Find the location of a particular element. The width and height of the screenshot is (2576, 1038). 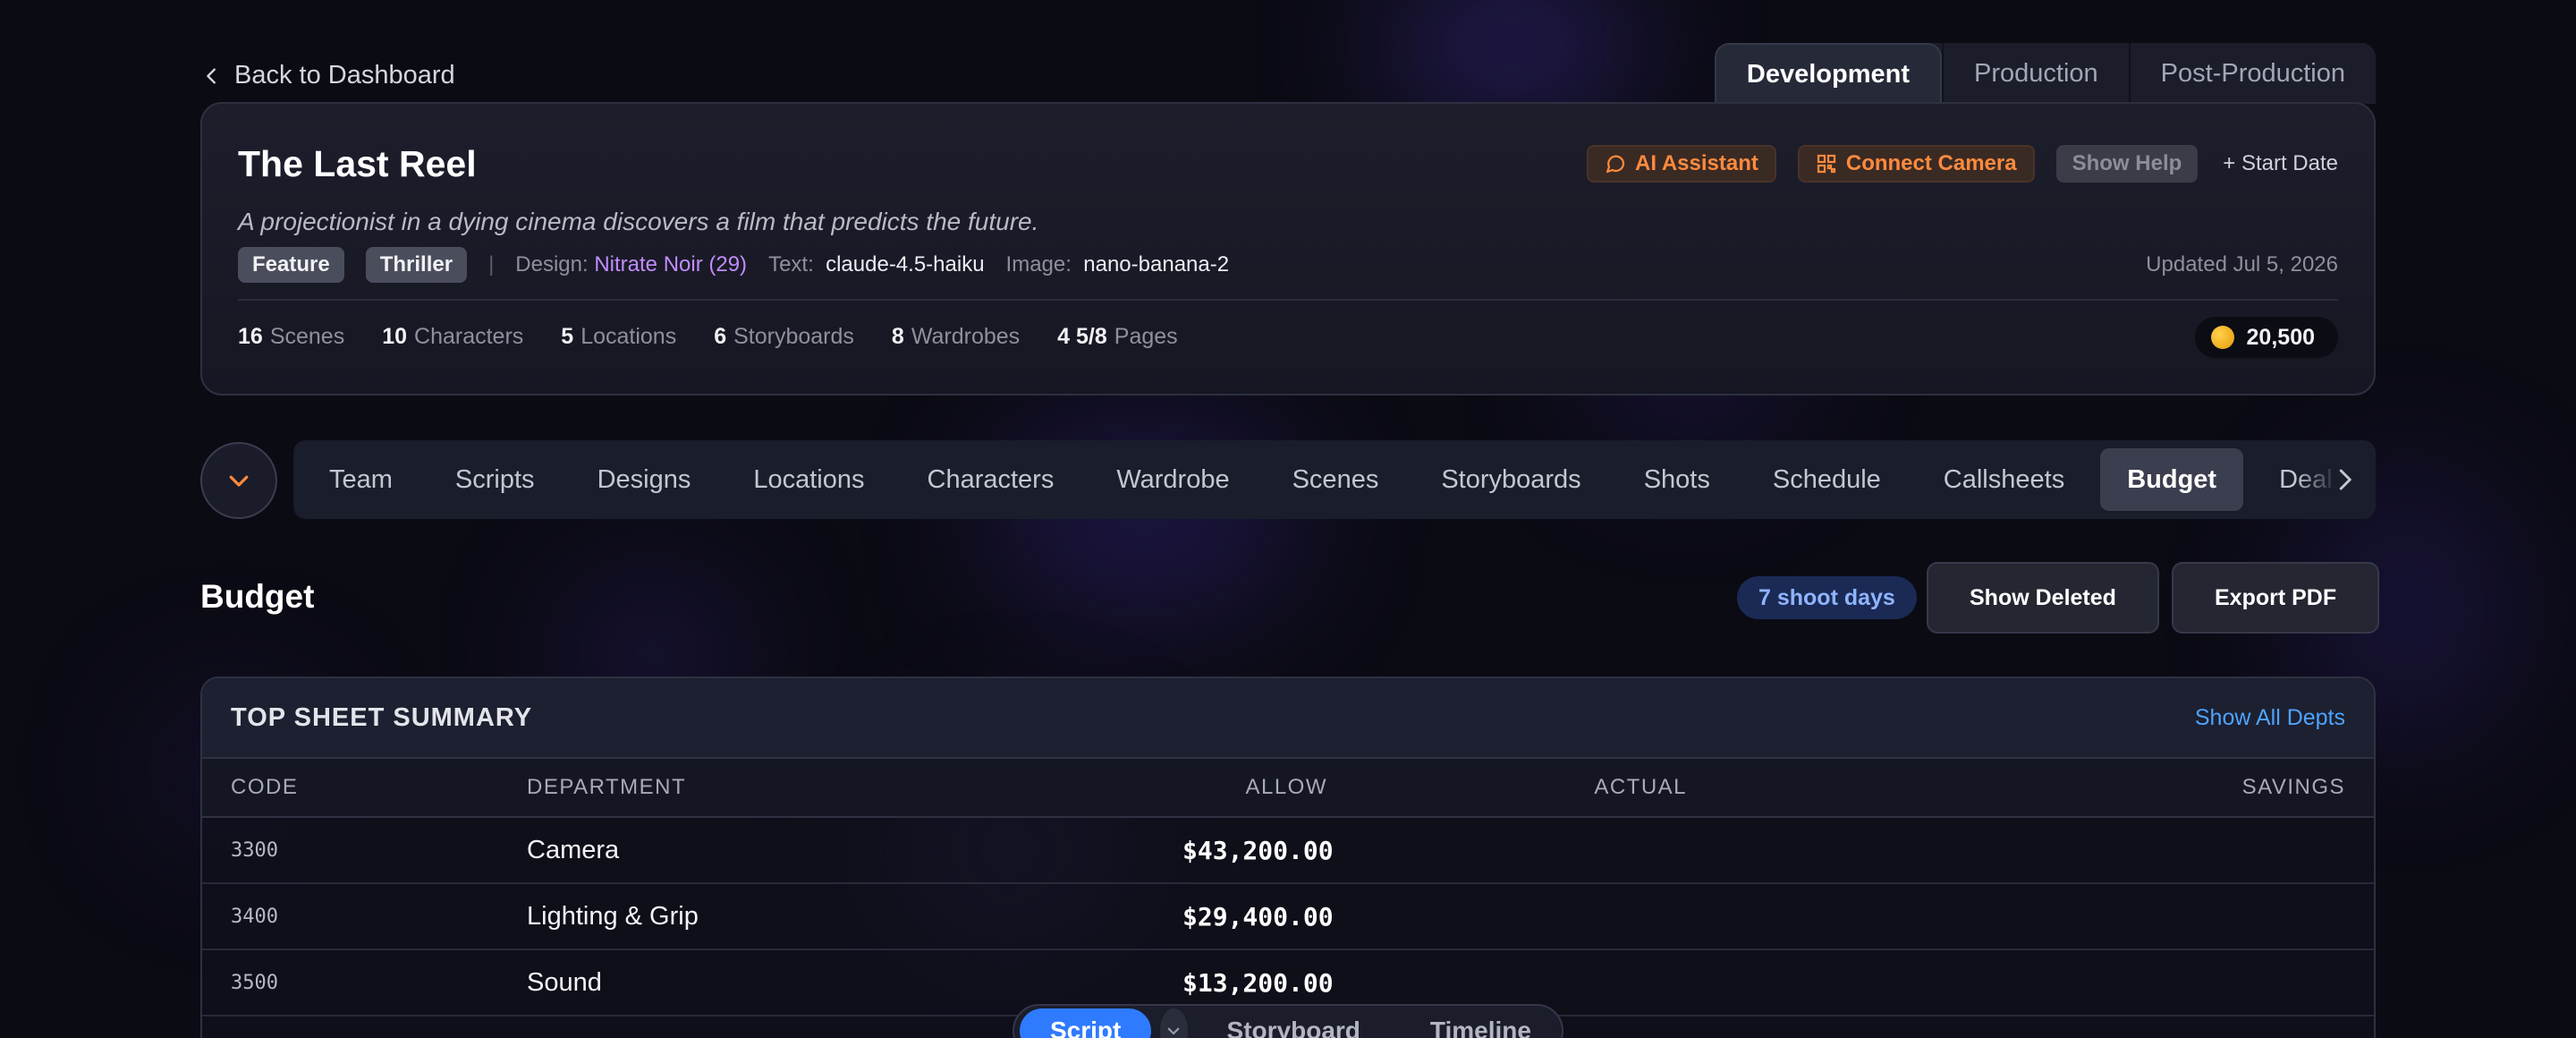

table-row: 3300 Camera $43,200.00 is located at coordinates (1288, 851).